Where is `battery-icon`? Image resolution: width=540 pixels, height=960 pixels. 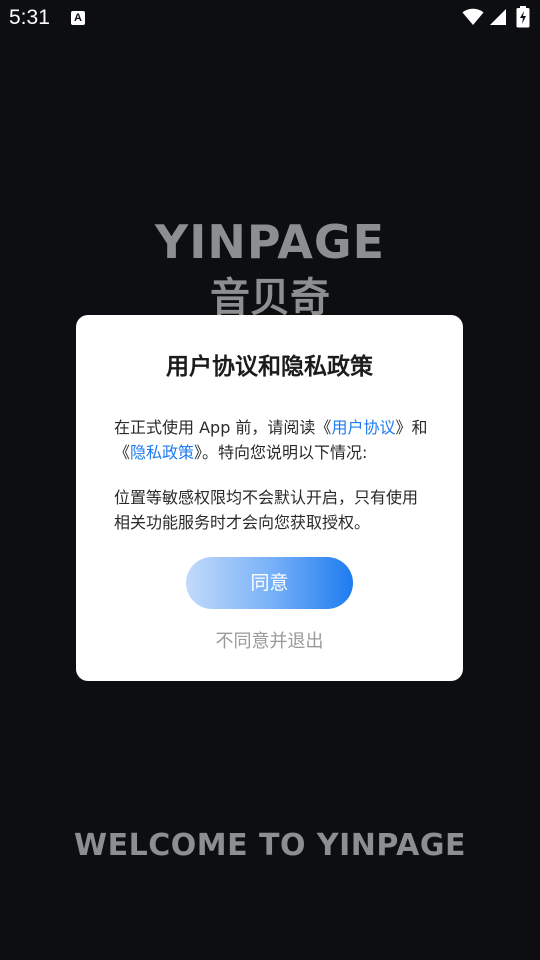
battery-icon is located at coordinates (523, 17).